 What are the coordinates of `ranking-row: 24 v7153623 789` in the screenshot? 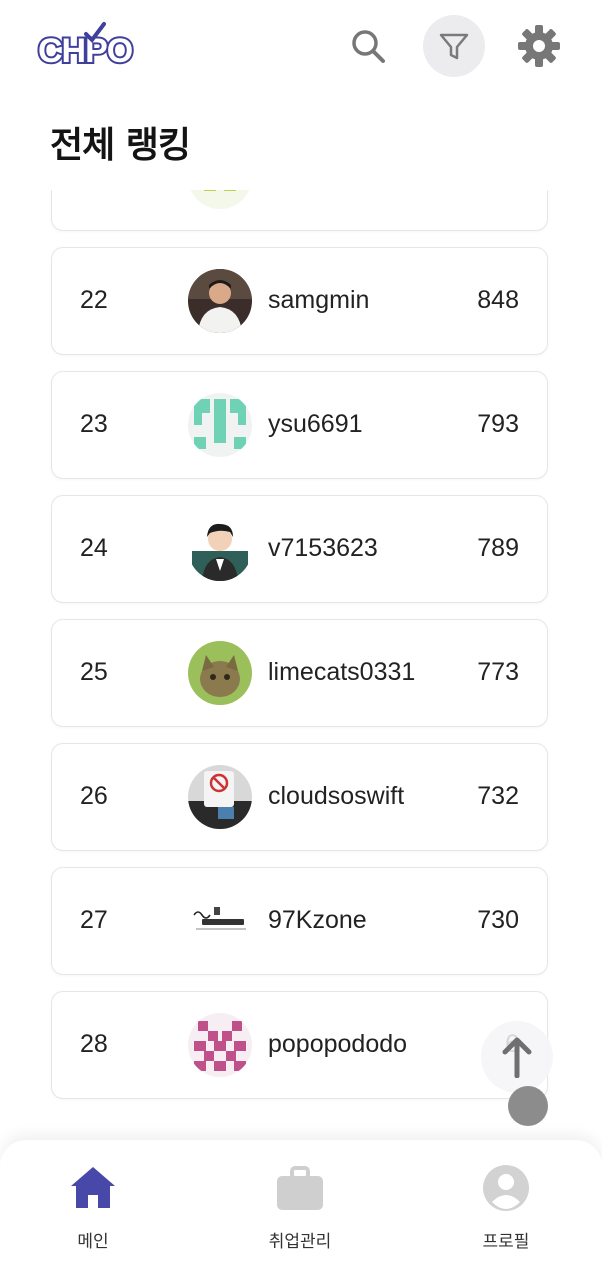 It's located at (299, 549).